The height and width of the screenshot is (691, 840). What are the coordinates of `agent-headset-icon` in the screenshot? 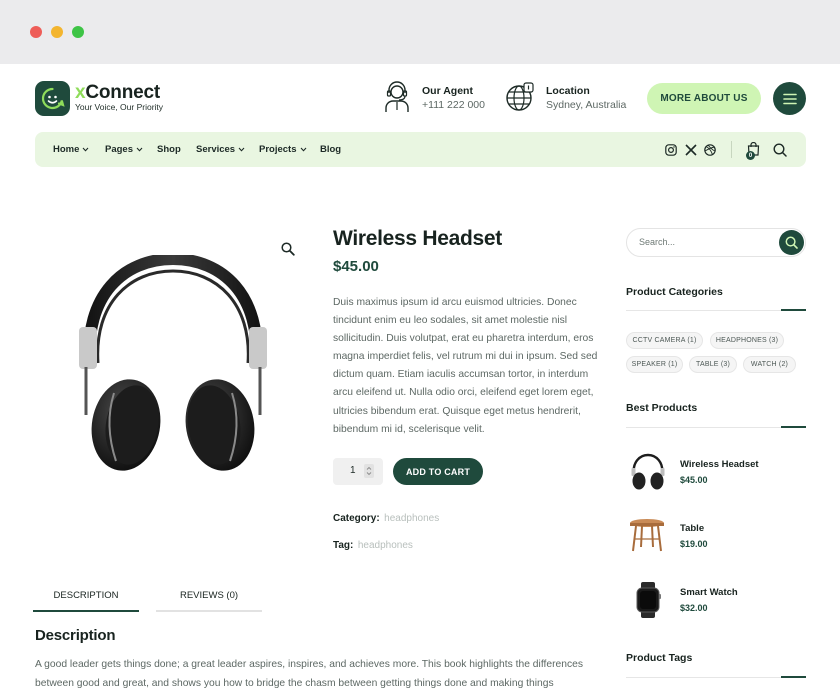 It's located at (397, 99).